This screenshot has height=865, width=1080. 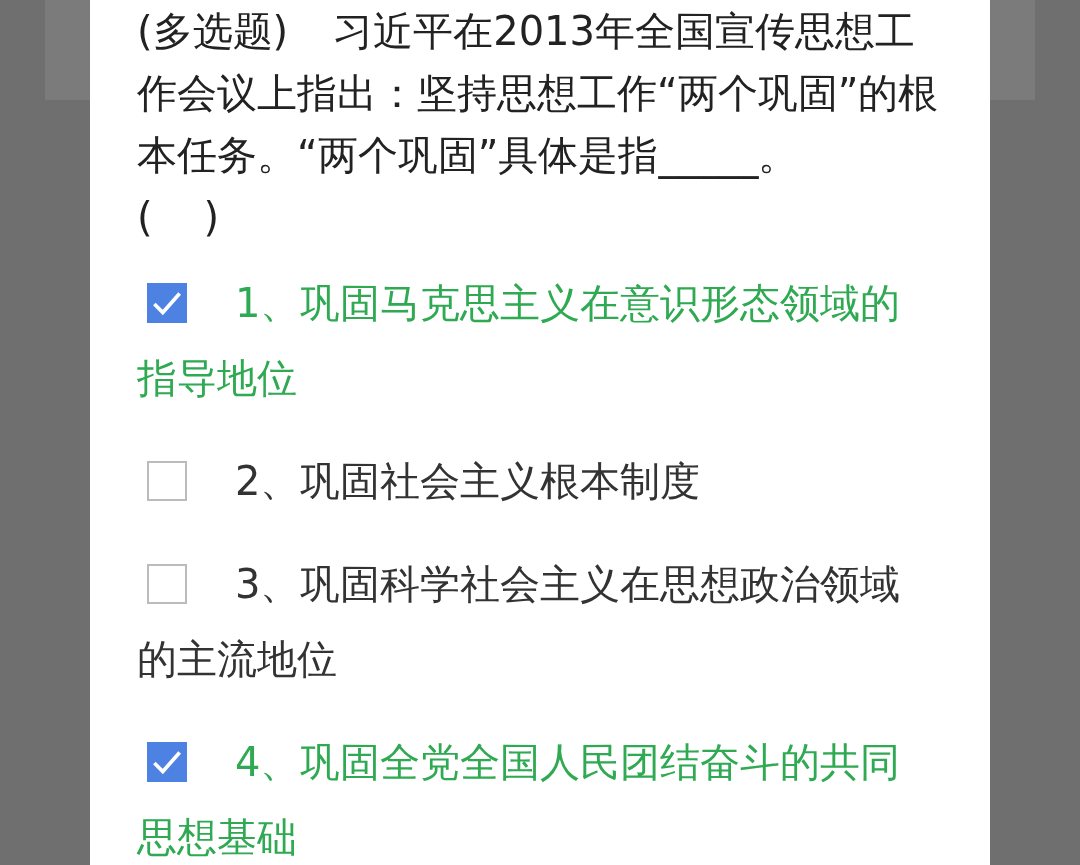 I want to click on option-label: 3、巩固科学社会主义在思想政治领域的主流地位, so click(x=538, y=622).